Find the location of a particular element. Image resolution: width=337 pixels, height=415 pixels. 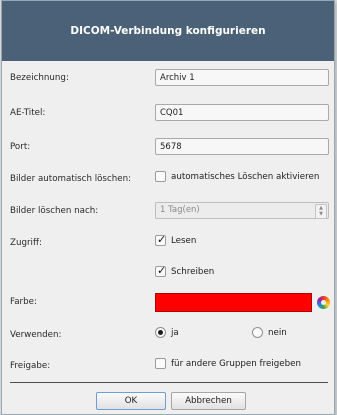

schreiben-label: Schreiben is located at coordinates (192, 272).